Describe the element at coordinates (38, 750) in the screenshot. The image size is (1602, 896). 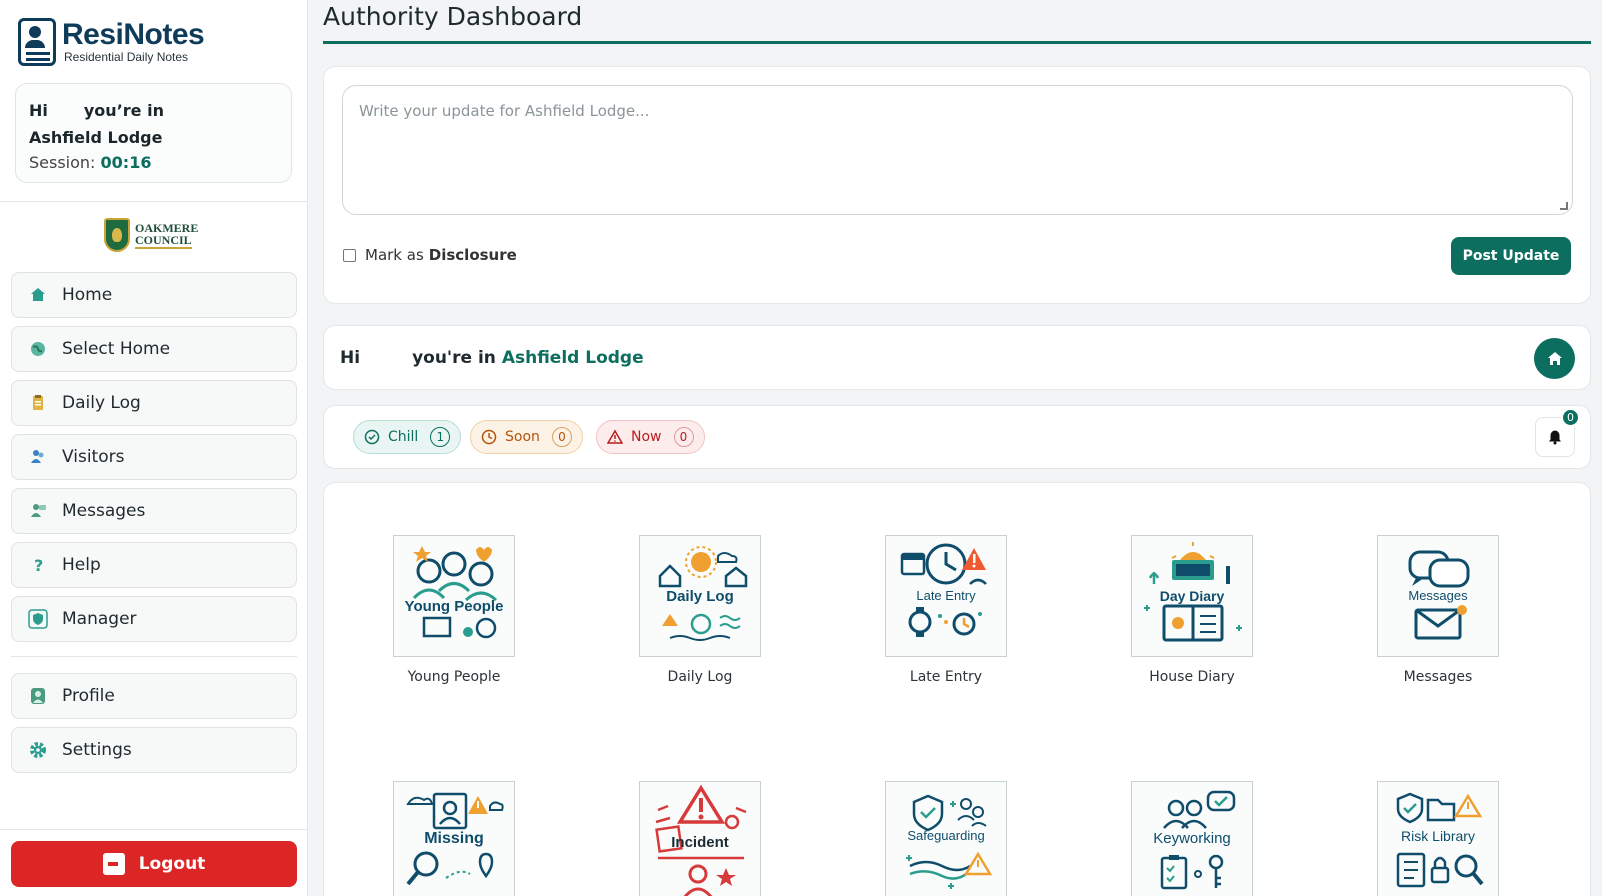
I see `gear-icon` at that location.